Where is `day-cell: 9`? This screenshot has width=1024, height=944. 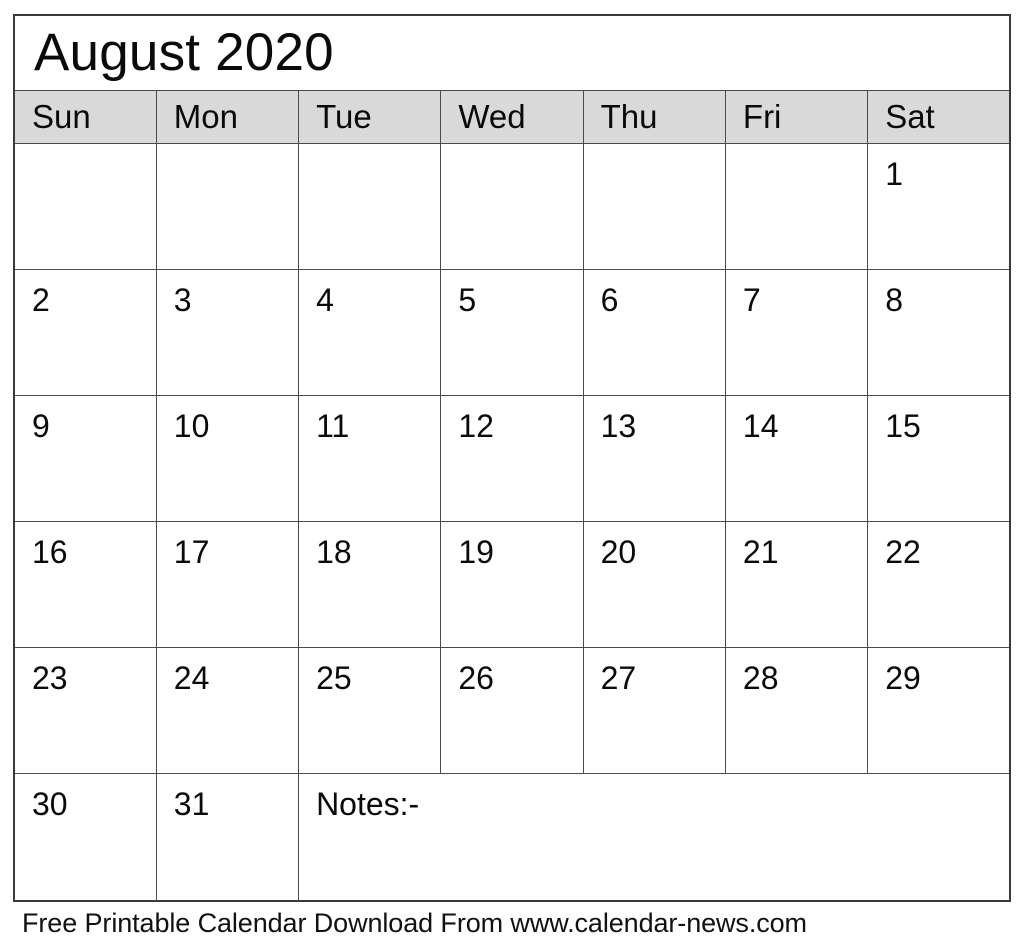
day-cell: 9 is located at coordinates (85, 458).